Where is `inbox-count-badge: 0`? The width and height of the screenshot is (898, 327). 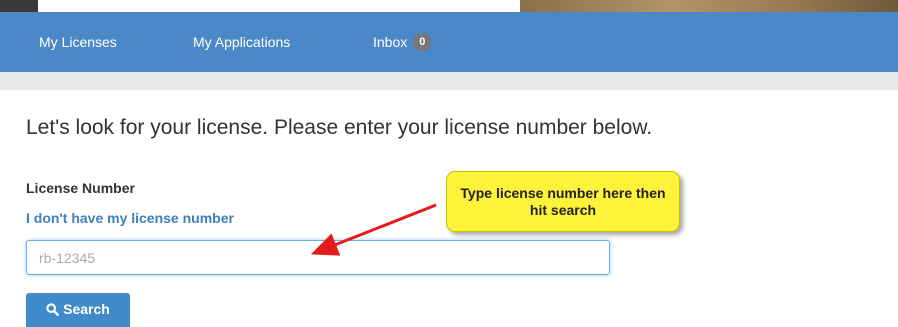
inbox-count-badge: 0 is located at coordinates (422, 42).